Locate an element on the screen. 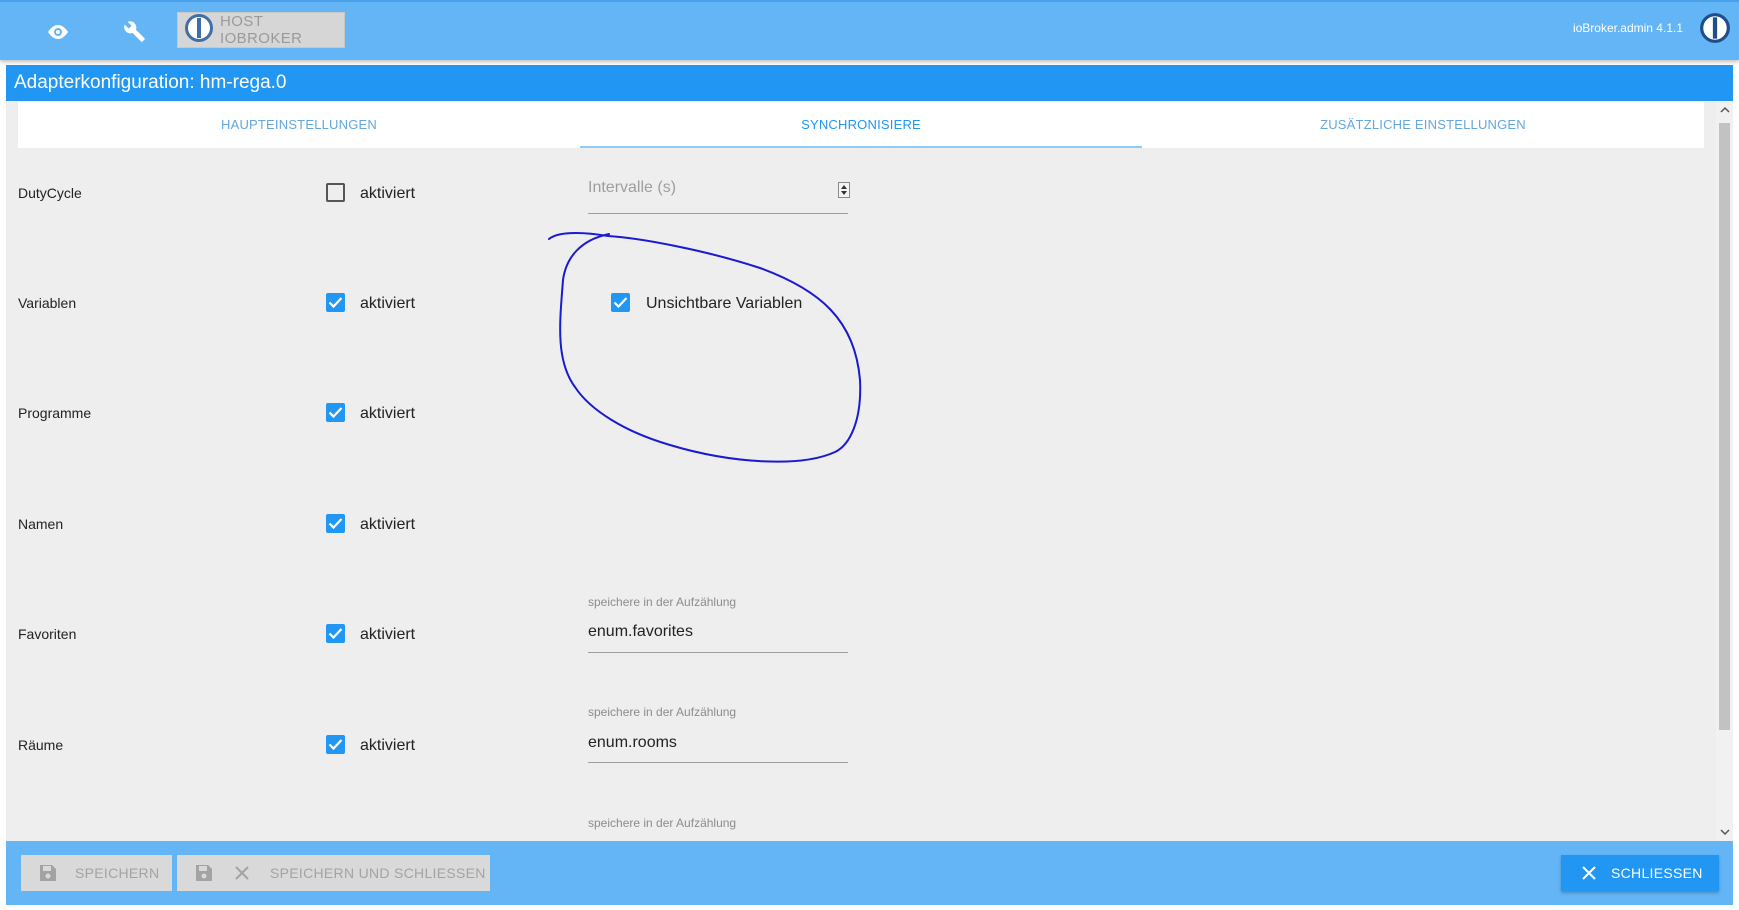 This screenshot has width=1739, height=910. favorites-checkbox is located at coordinates (335, 633).